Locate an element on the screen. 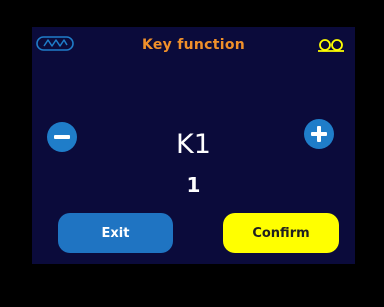  tape-reel-icon is located at coordinates (331, 44).